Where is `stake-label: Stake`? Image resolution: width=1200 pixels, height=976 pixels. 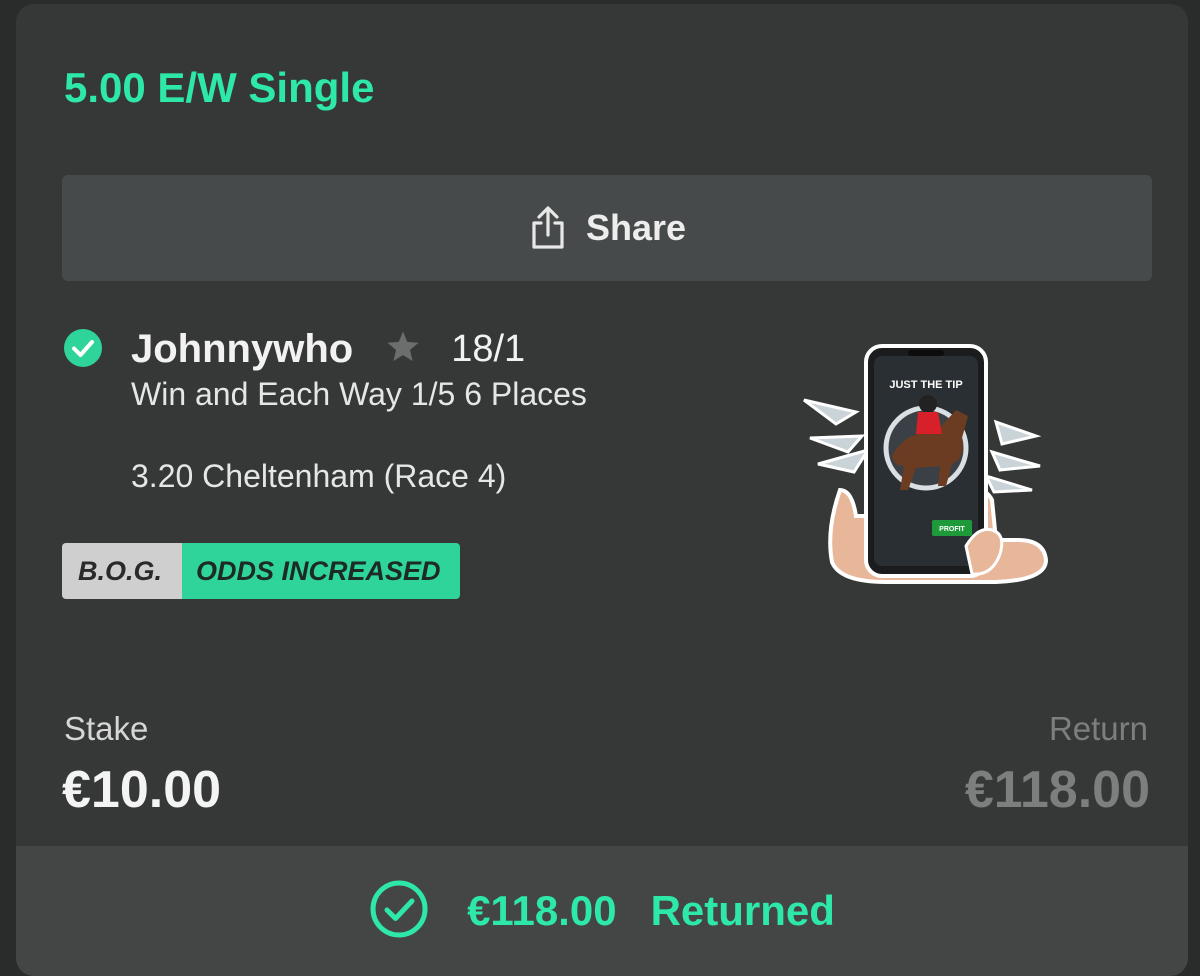
stake-label: Stake is located at coordinates (106, 728).